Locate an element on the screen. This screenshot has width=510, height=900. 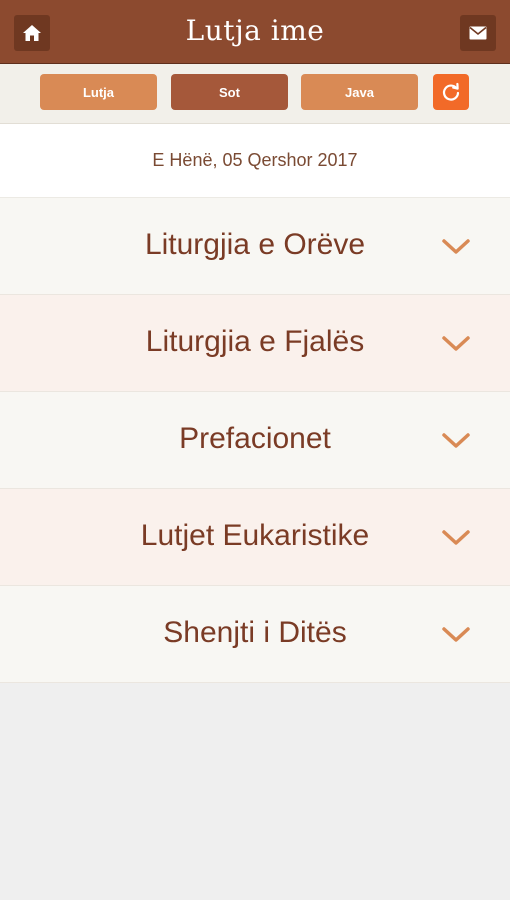
refresh-button is located at coordinates (451, 92).